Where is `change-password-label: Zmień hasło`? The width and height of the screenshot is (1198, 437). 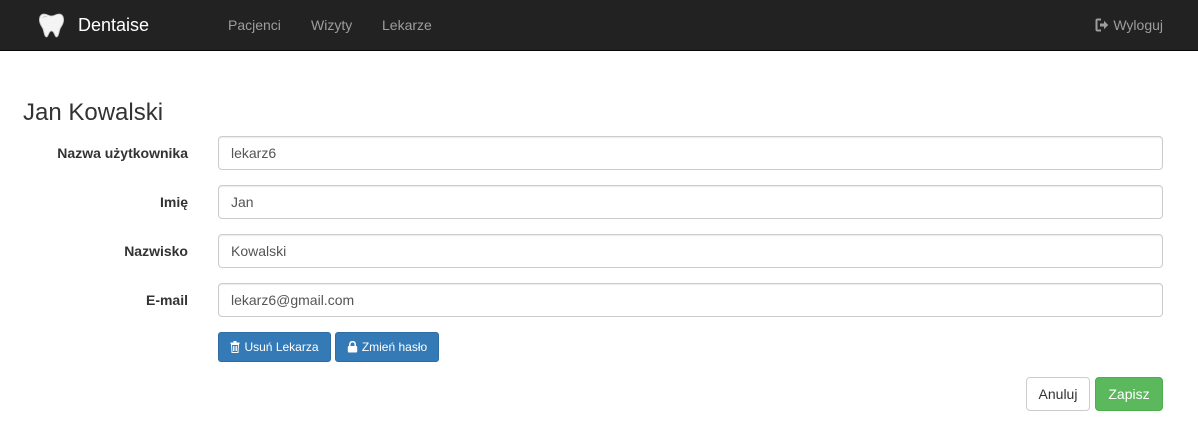 change-password-label: Zmień hasło is located at coordinates (394, 347).